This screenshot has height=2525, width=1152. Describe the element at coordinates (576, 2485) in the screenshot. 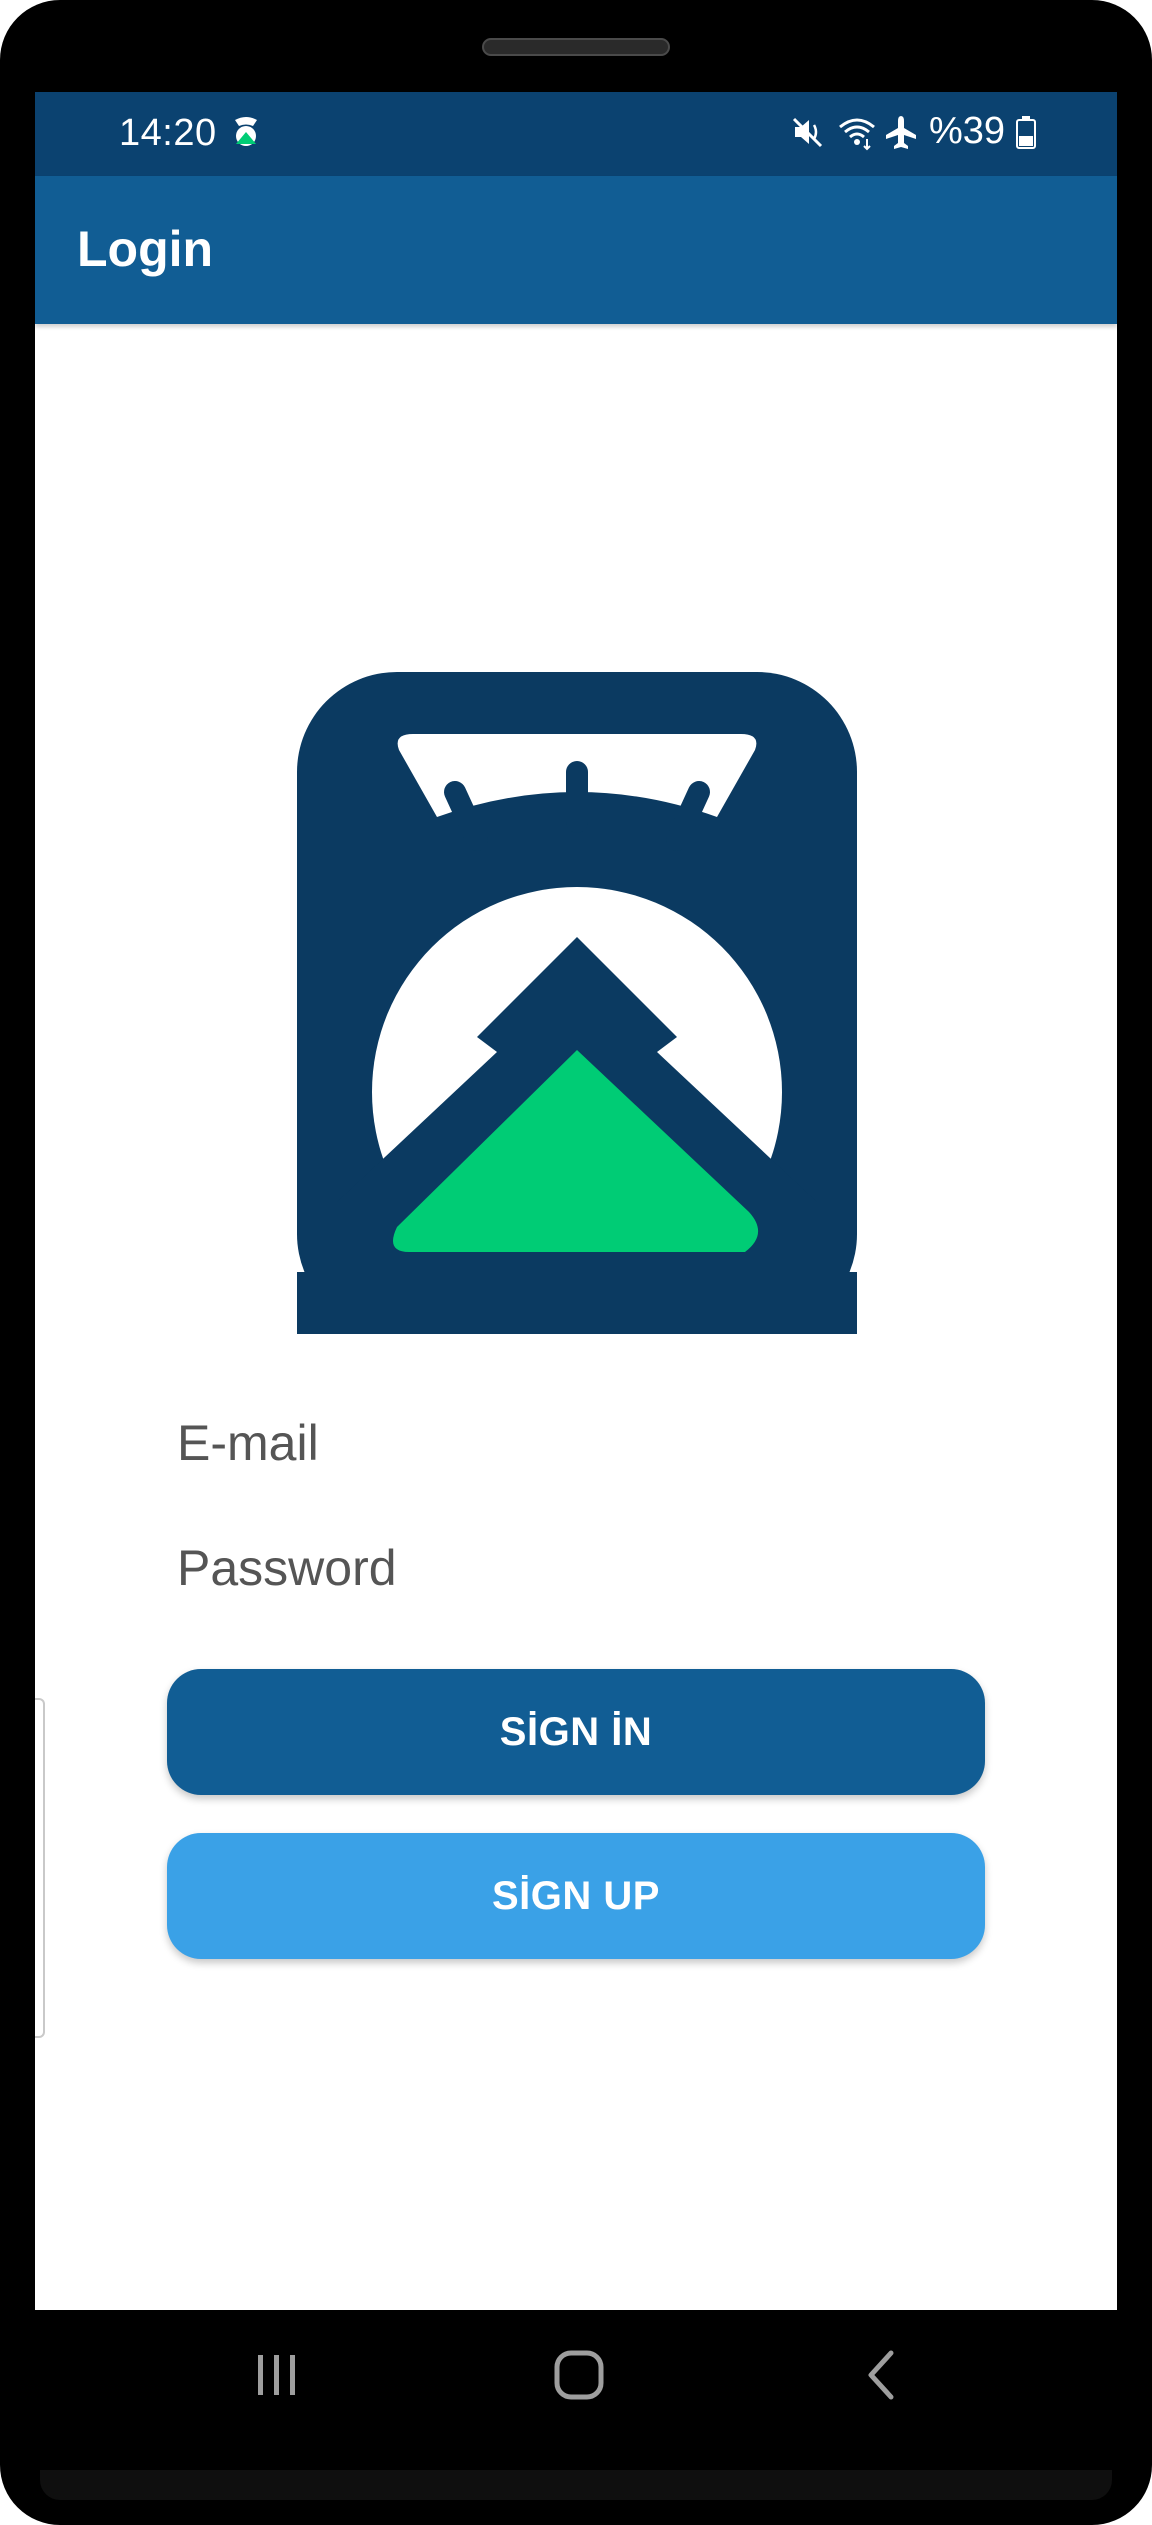

I see `device-bottom-bezel` at that location.